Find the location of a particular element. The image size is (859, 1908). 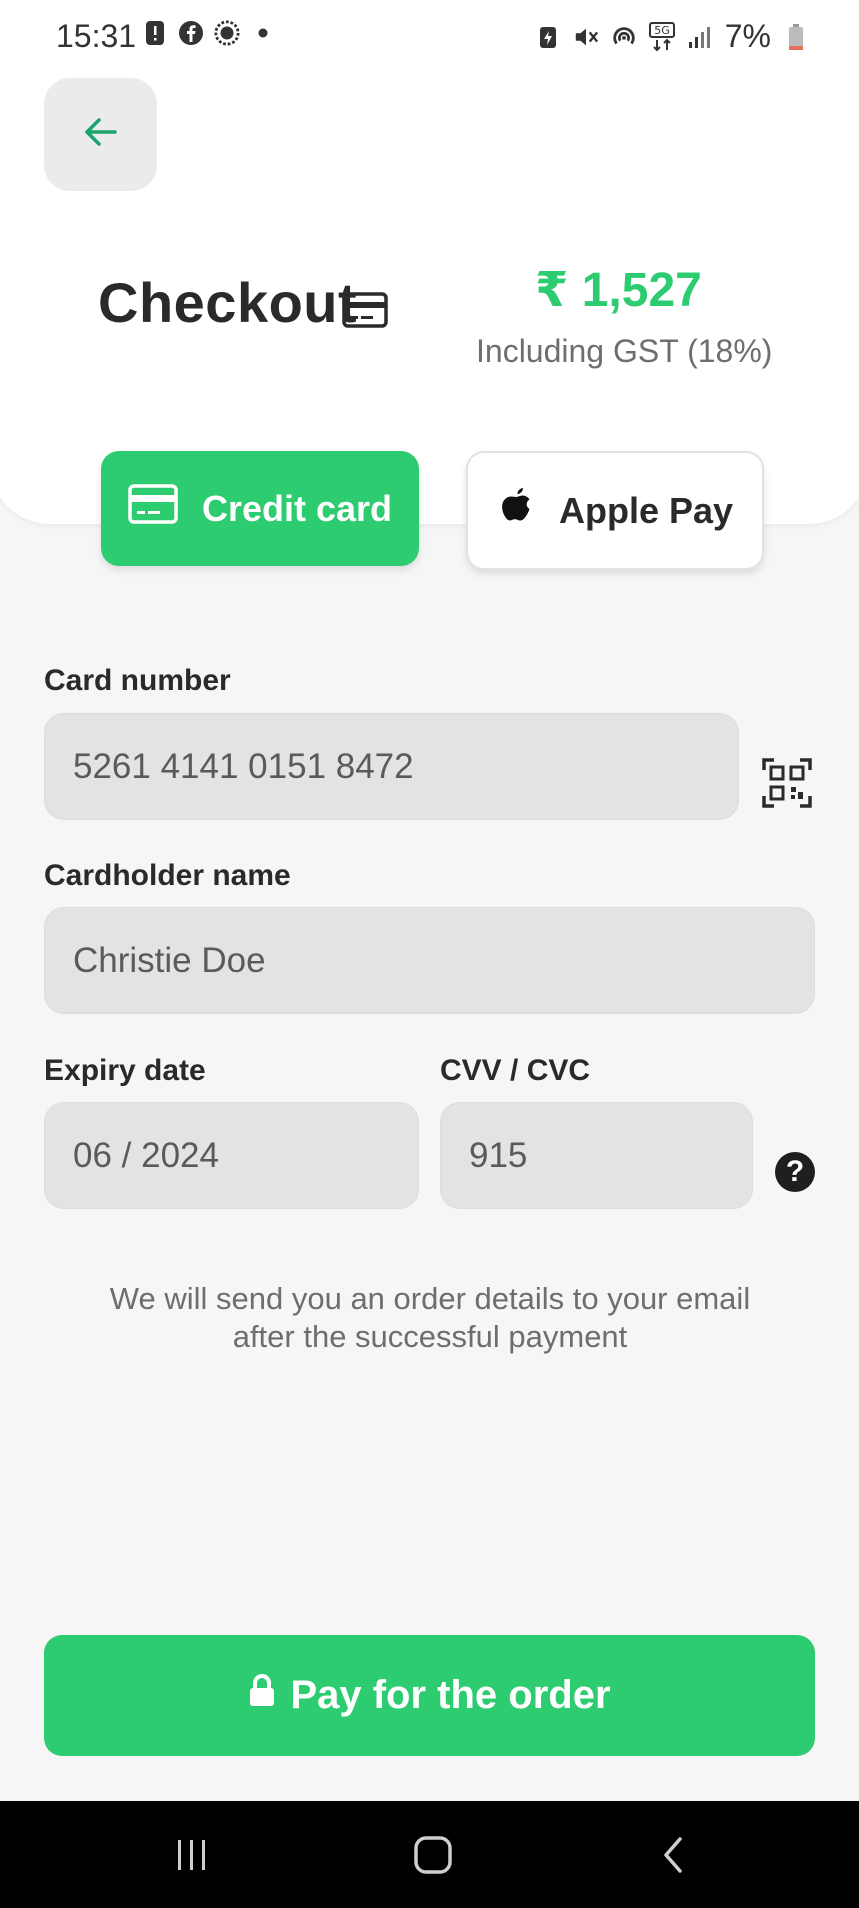

tab-credit-card-label: Credit card is located at coordinates (297, 508).